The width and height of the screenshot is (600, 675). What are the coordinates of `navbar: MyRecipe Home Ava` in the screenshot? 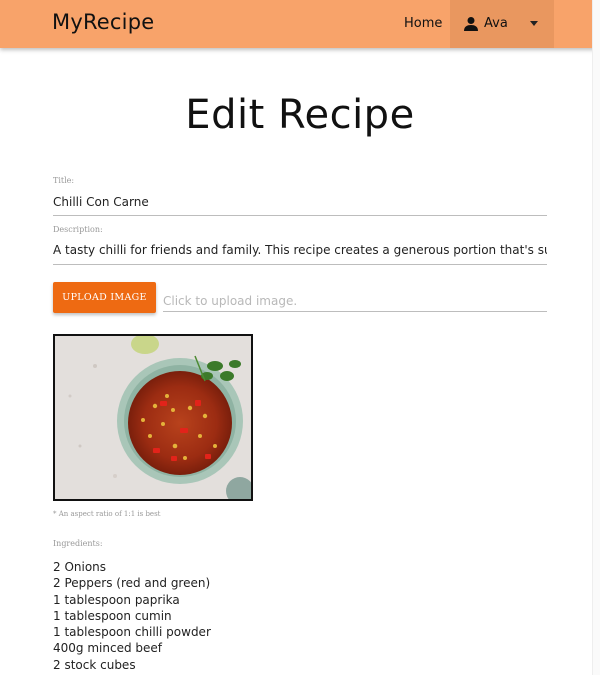 It's located at (300, 24).